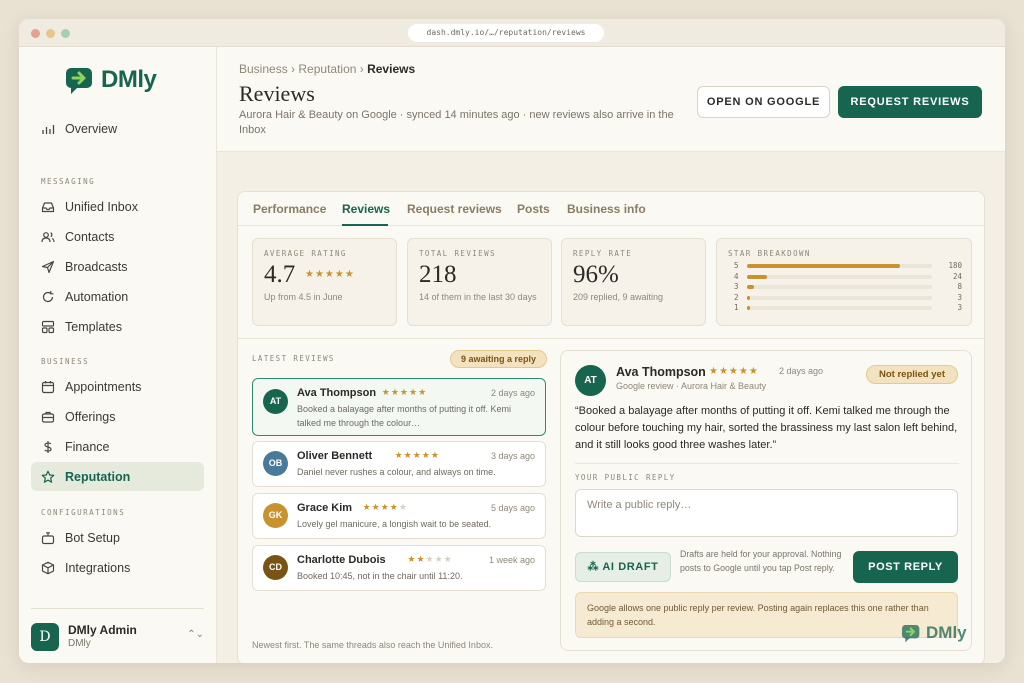  I want to click on breakdown-star: 3, so click(736, 286).